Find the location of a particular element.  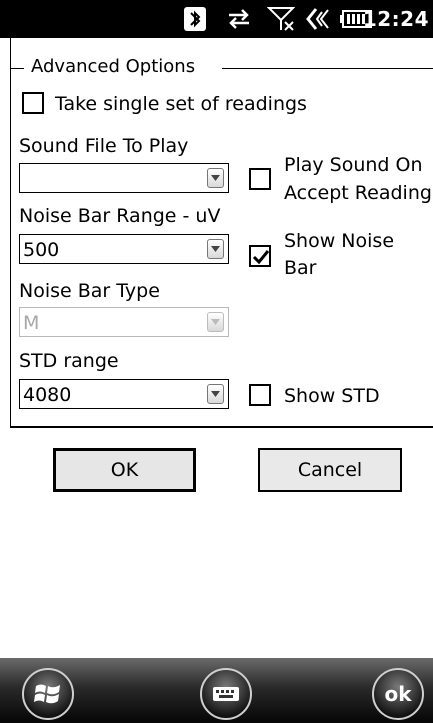

show-noise-label-line1: Show Noise is located at coordinates (339, 241).